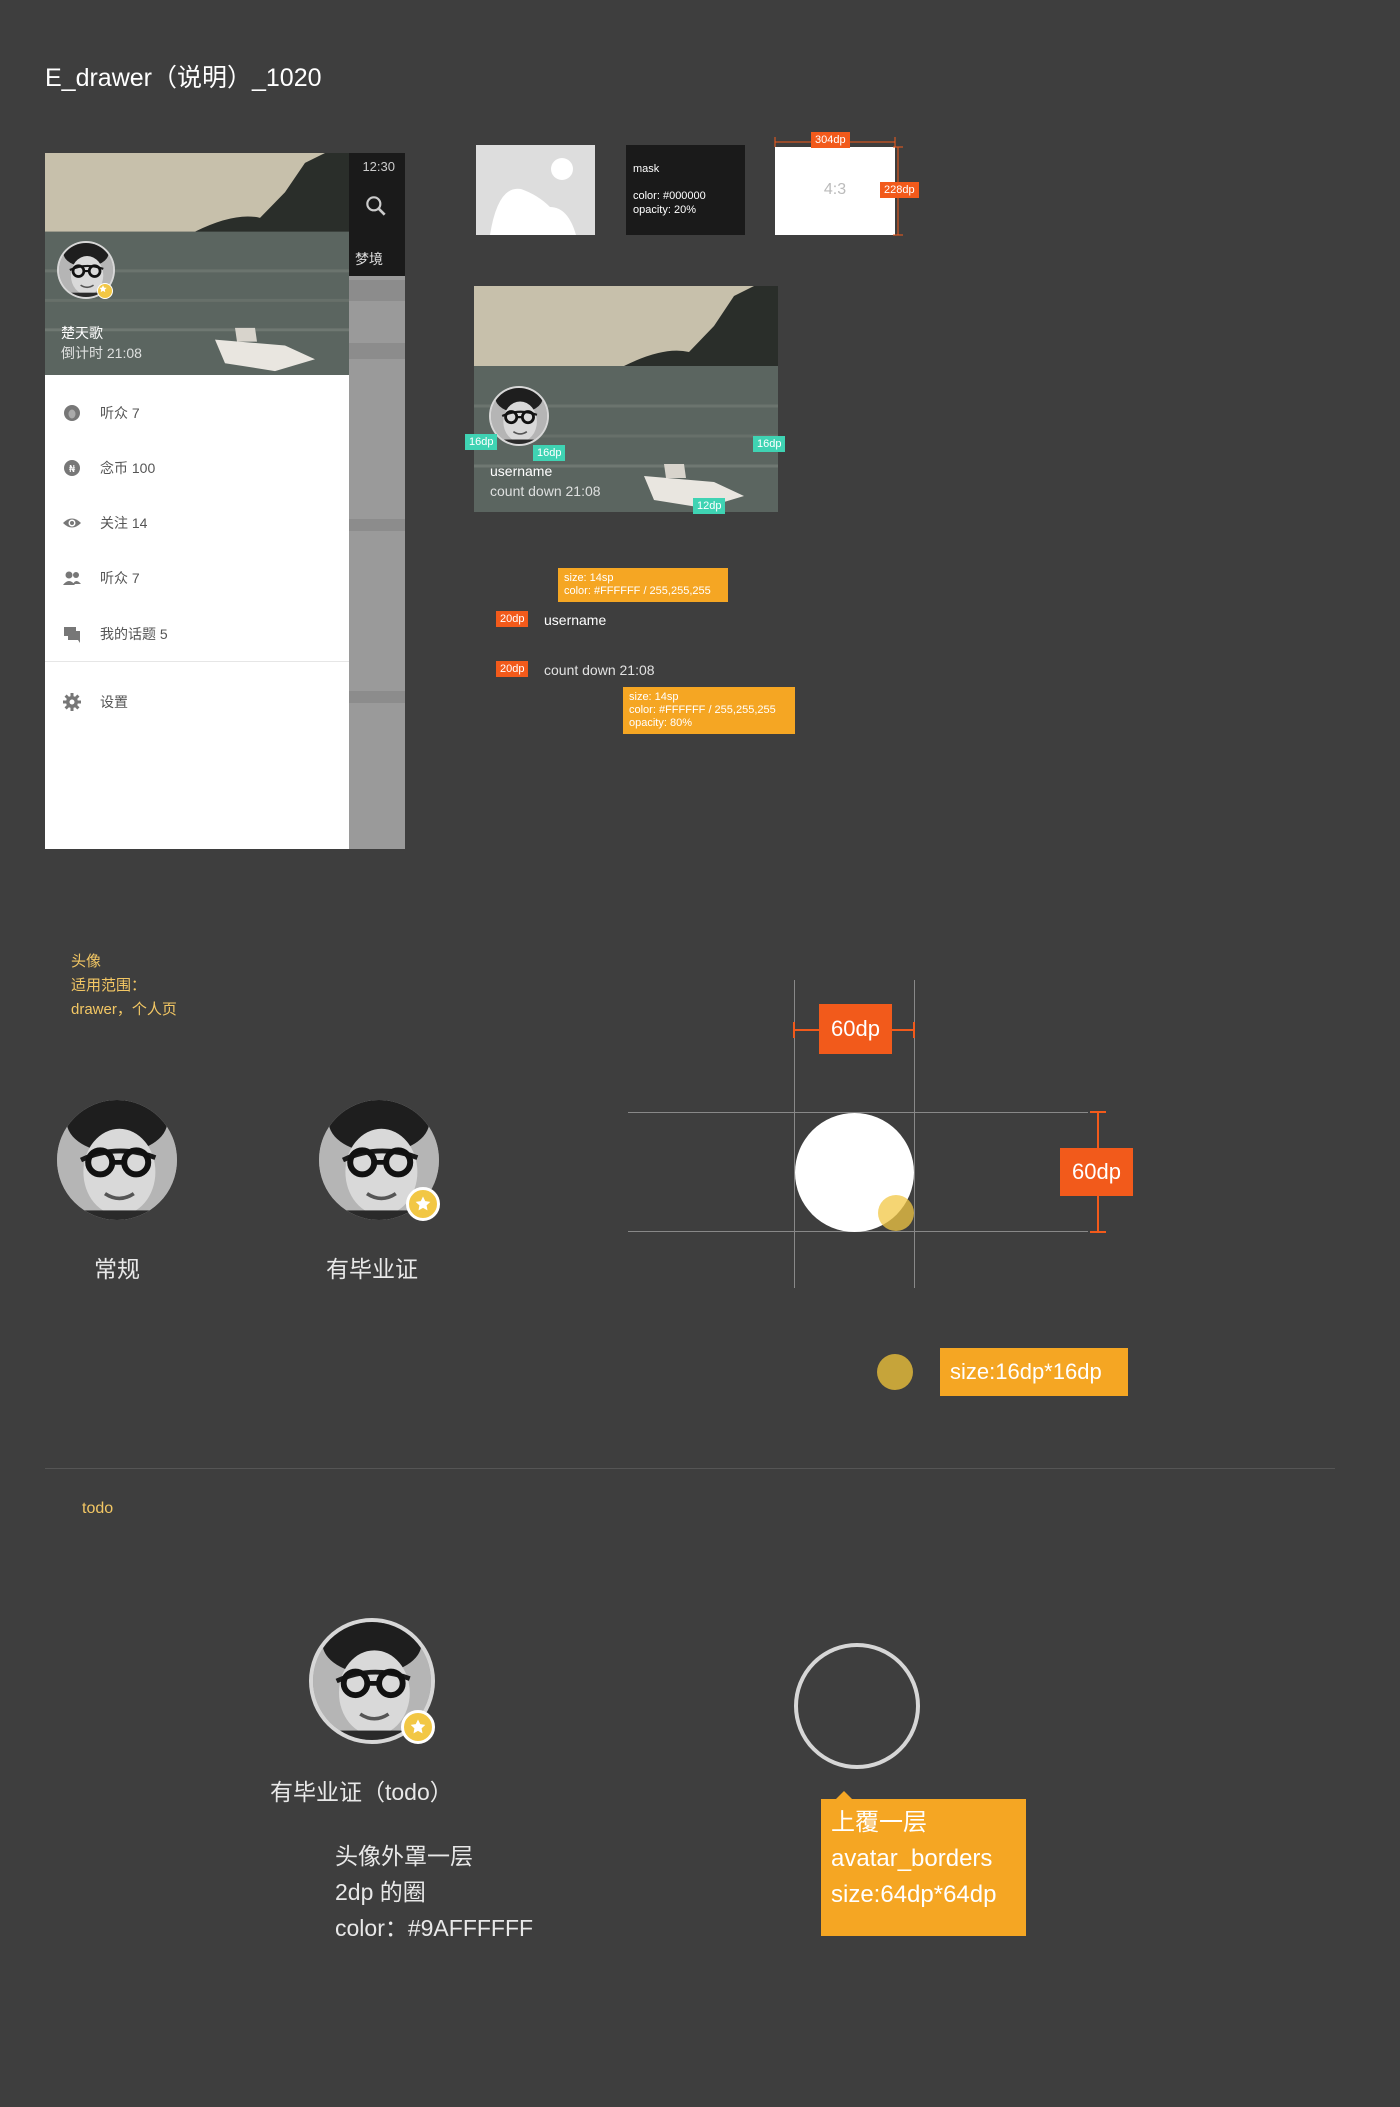  What do you see at coordinates (380, 1892) in the screenshot?
I see `todo-note-line2: 2dp 的圈` at bounding box center [380, 1892].